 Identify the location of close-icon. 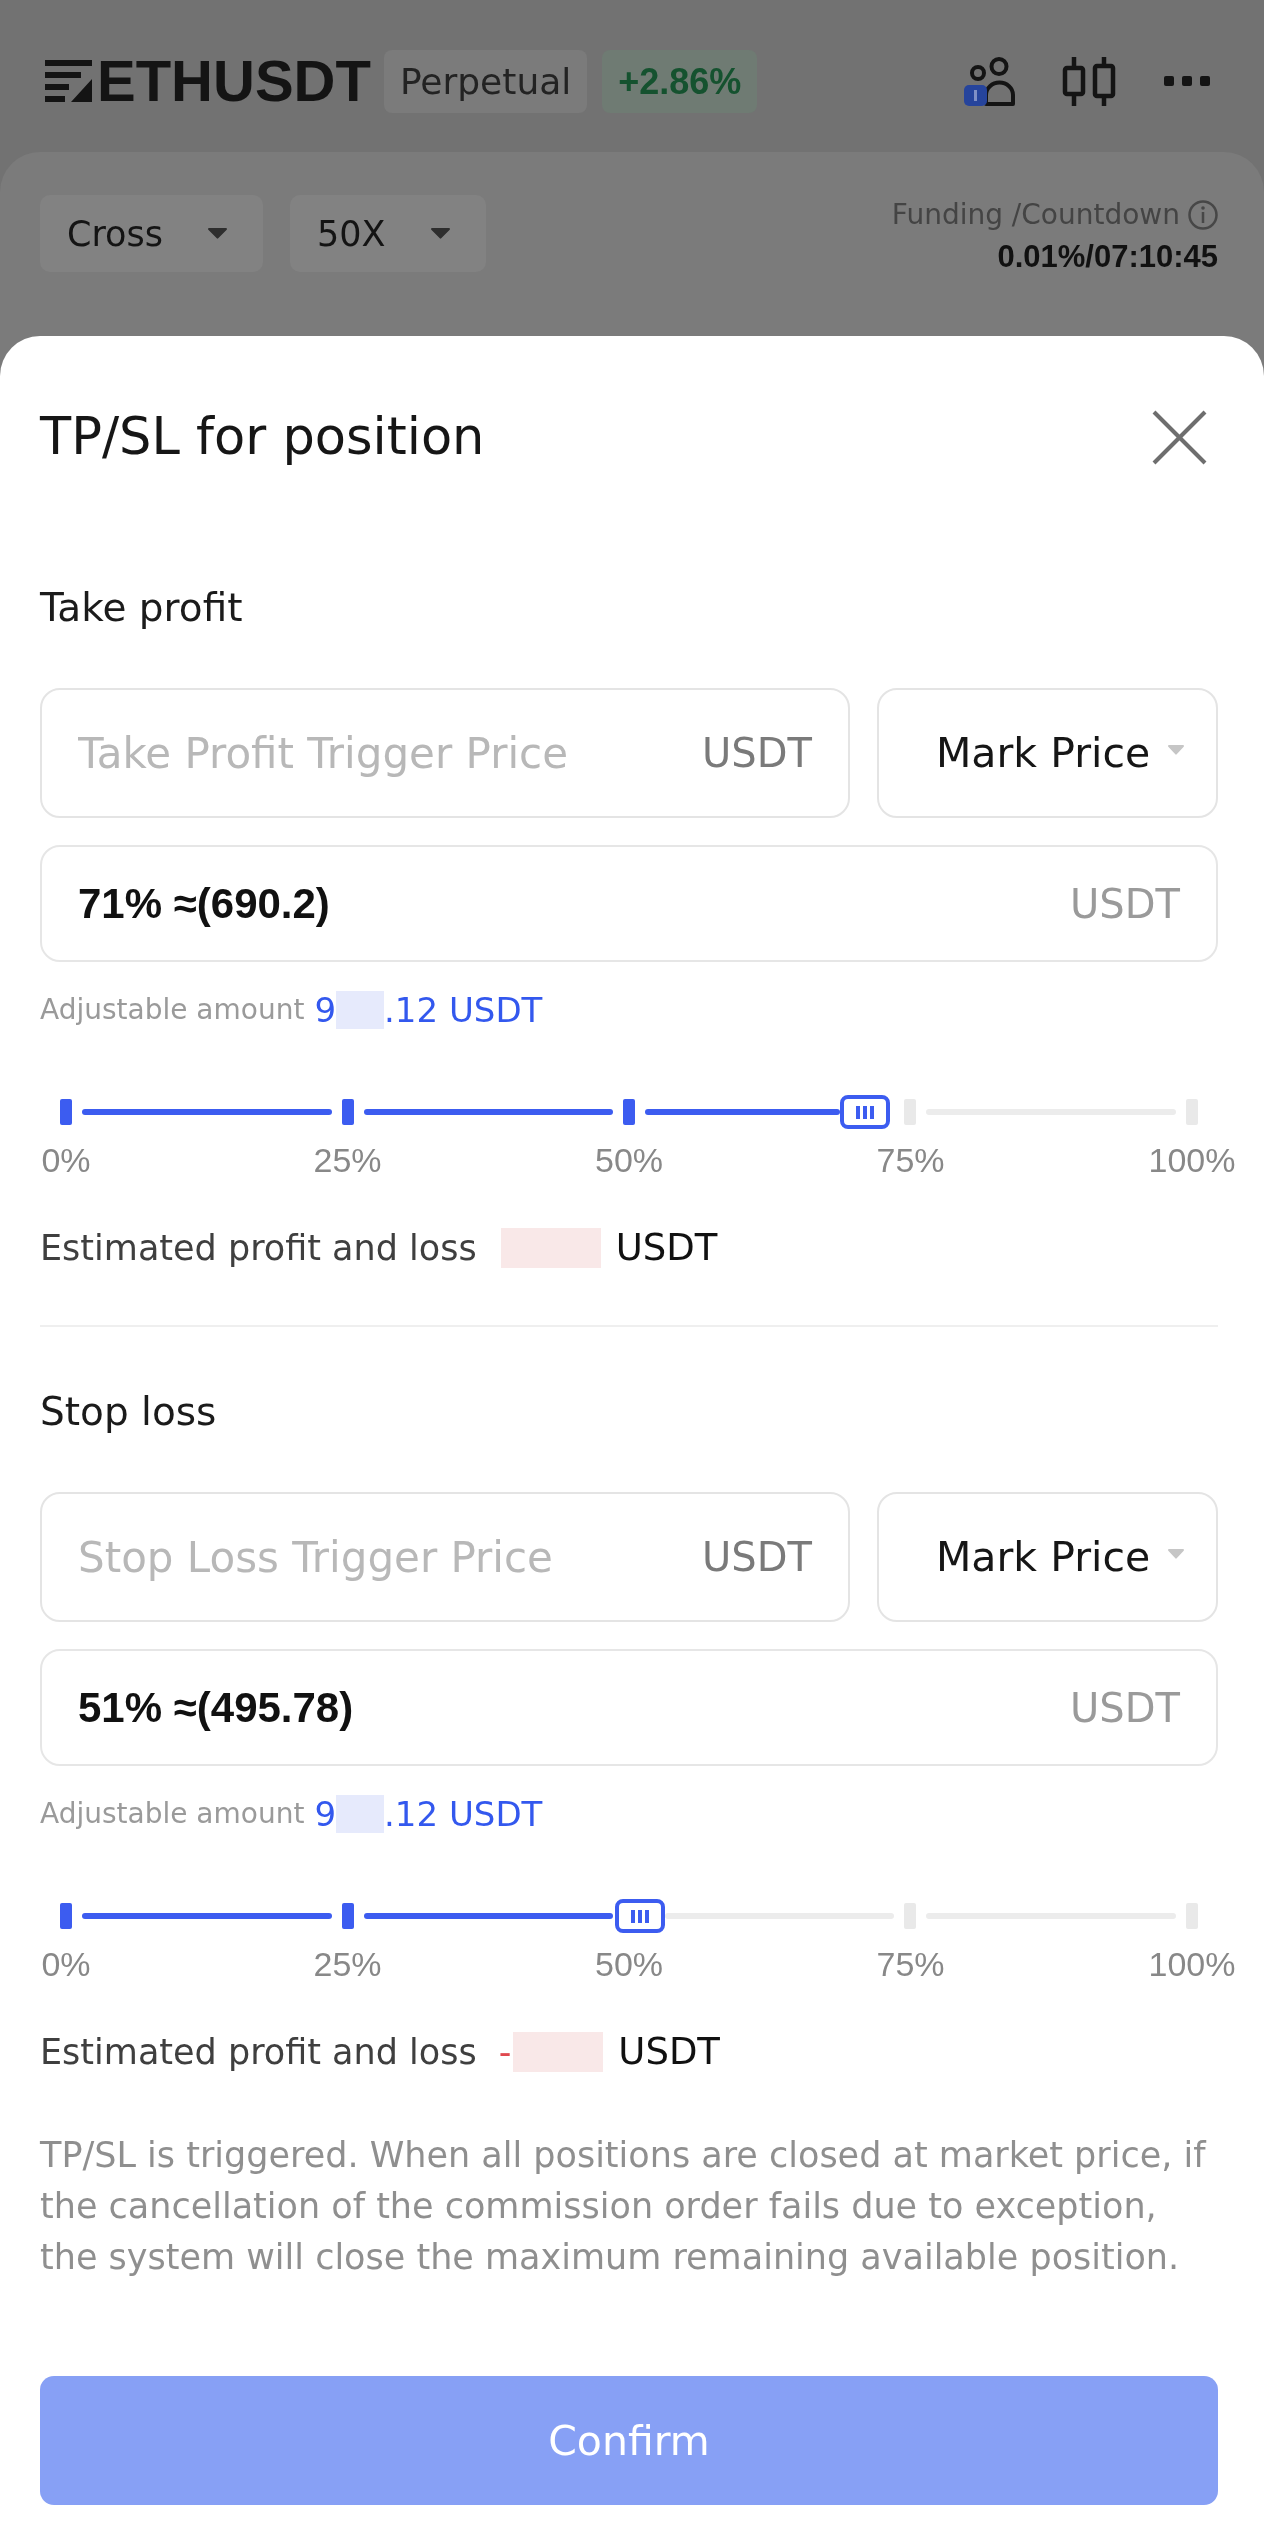
(1179, 437).